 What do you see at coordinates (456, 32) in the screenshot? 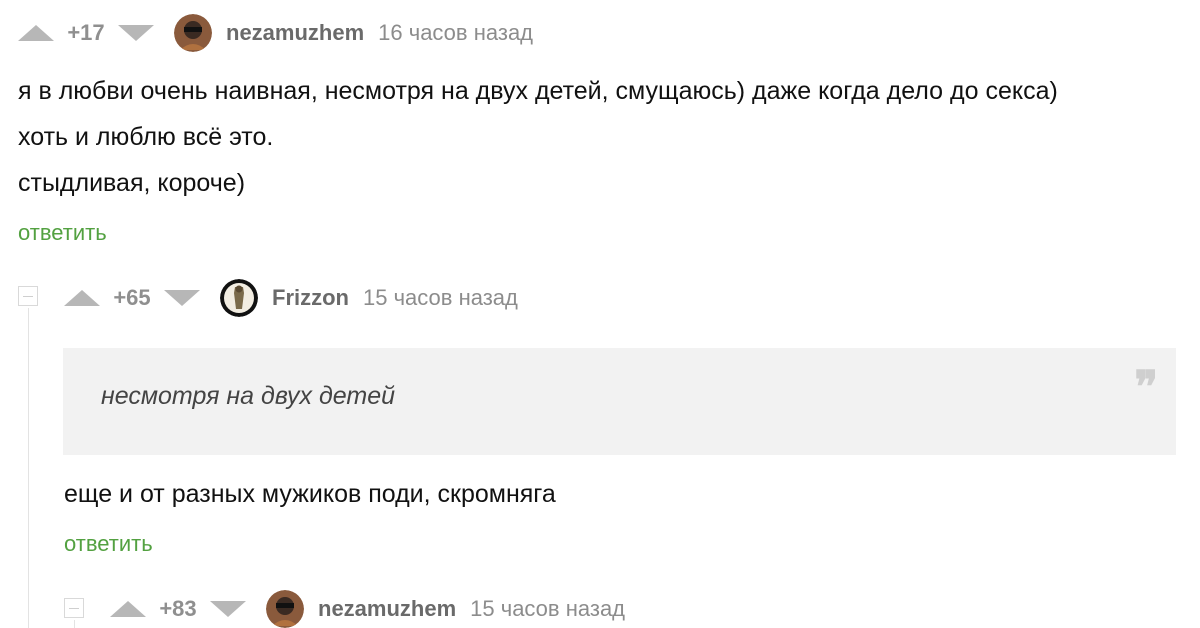
I see `timestamp: 16 часов назад` at bounding box center [456, 32].